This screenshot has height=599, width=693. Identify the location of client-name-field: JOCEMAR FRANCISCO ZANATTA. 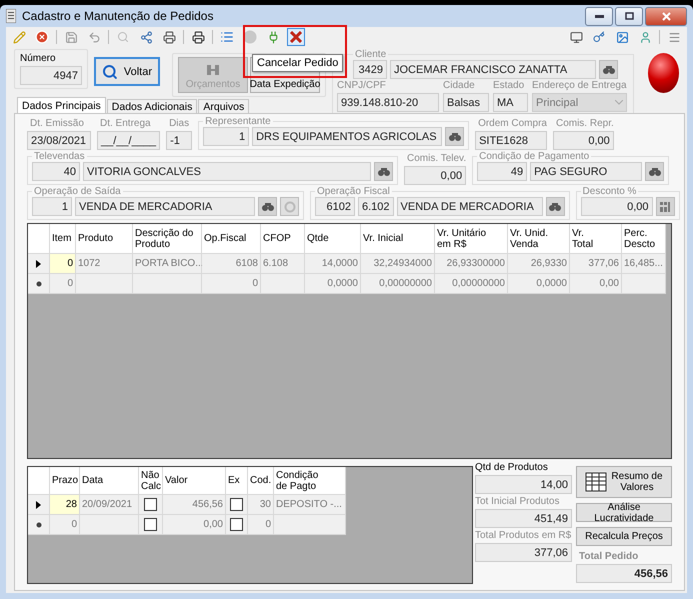
(493, 69).